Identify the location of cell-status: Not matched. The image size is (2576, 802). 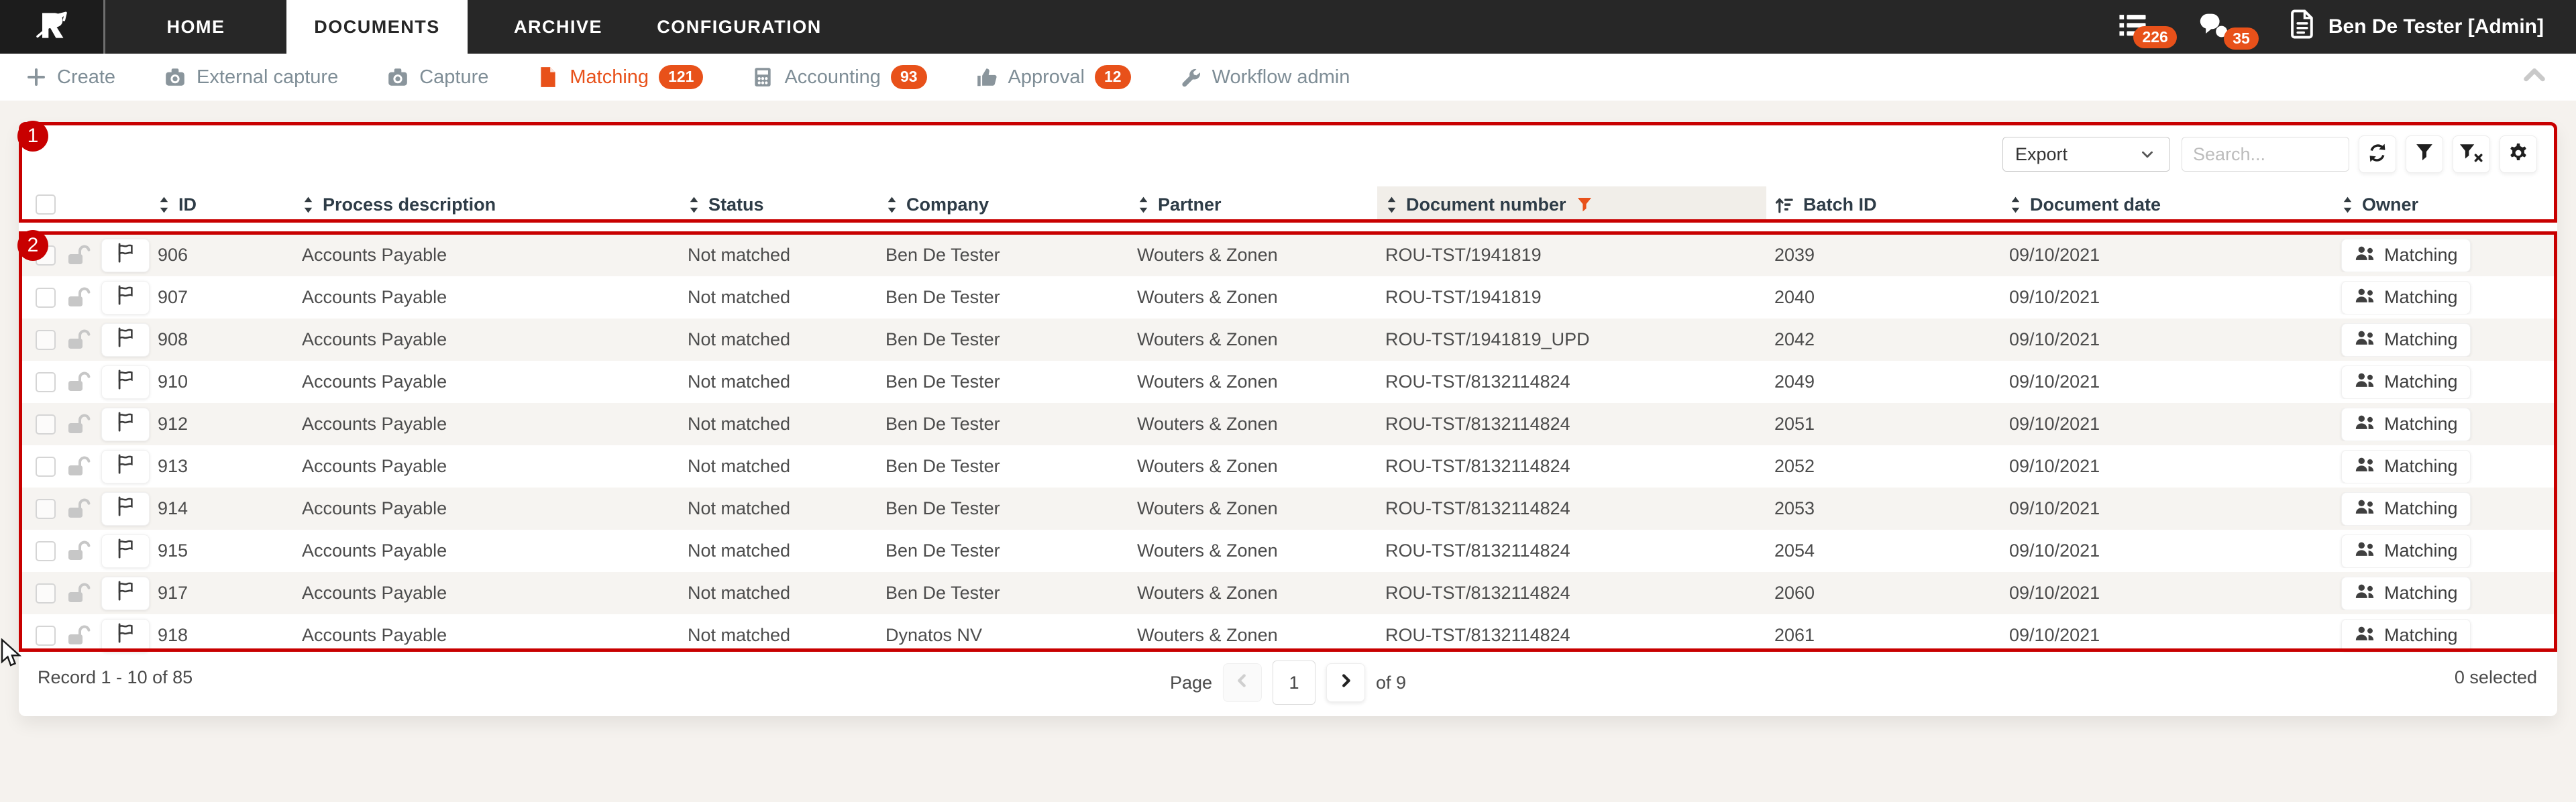
(739, 381).